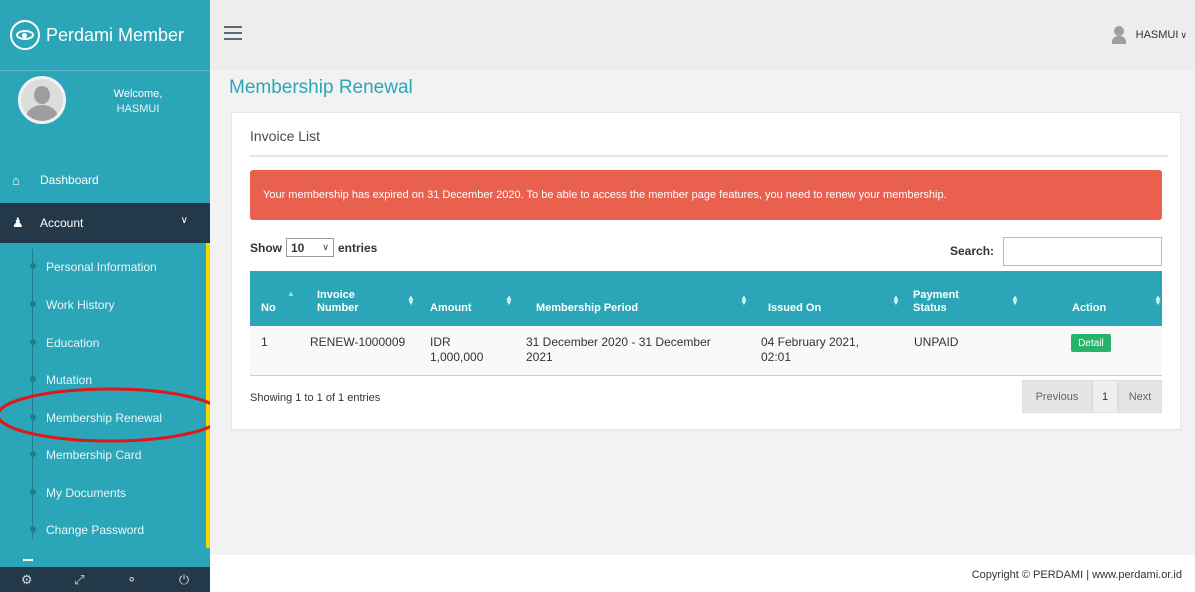  Describe the element at coordinates (358, 342) in the screenshot. I see `cell-invoice-number: RENEW-1000009` at that location.